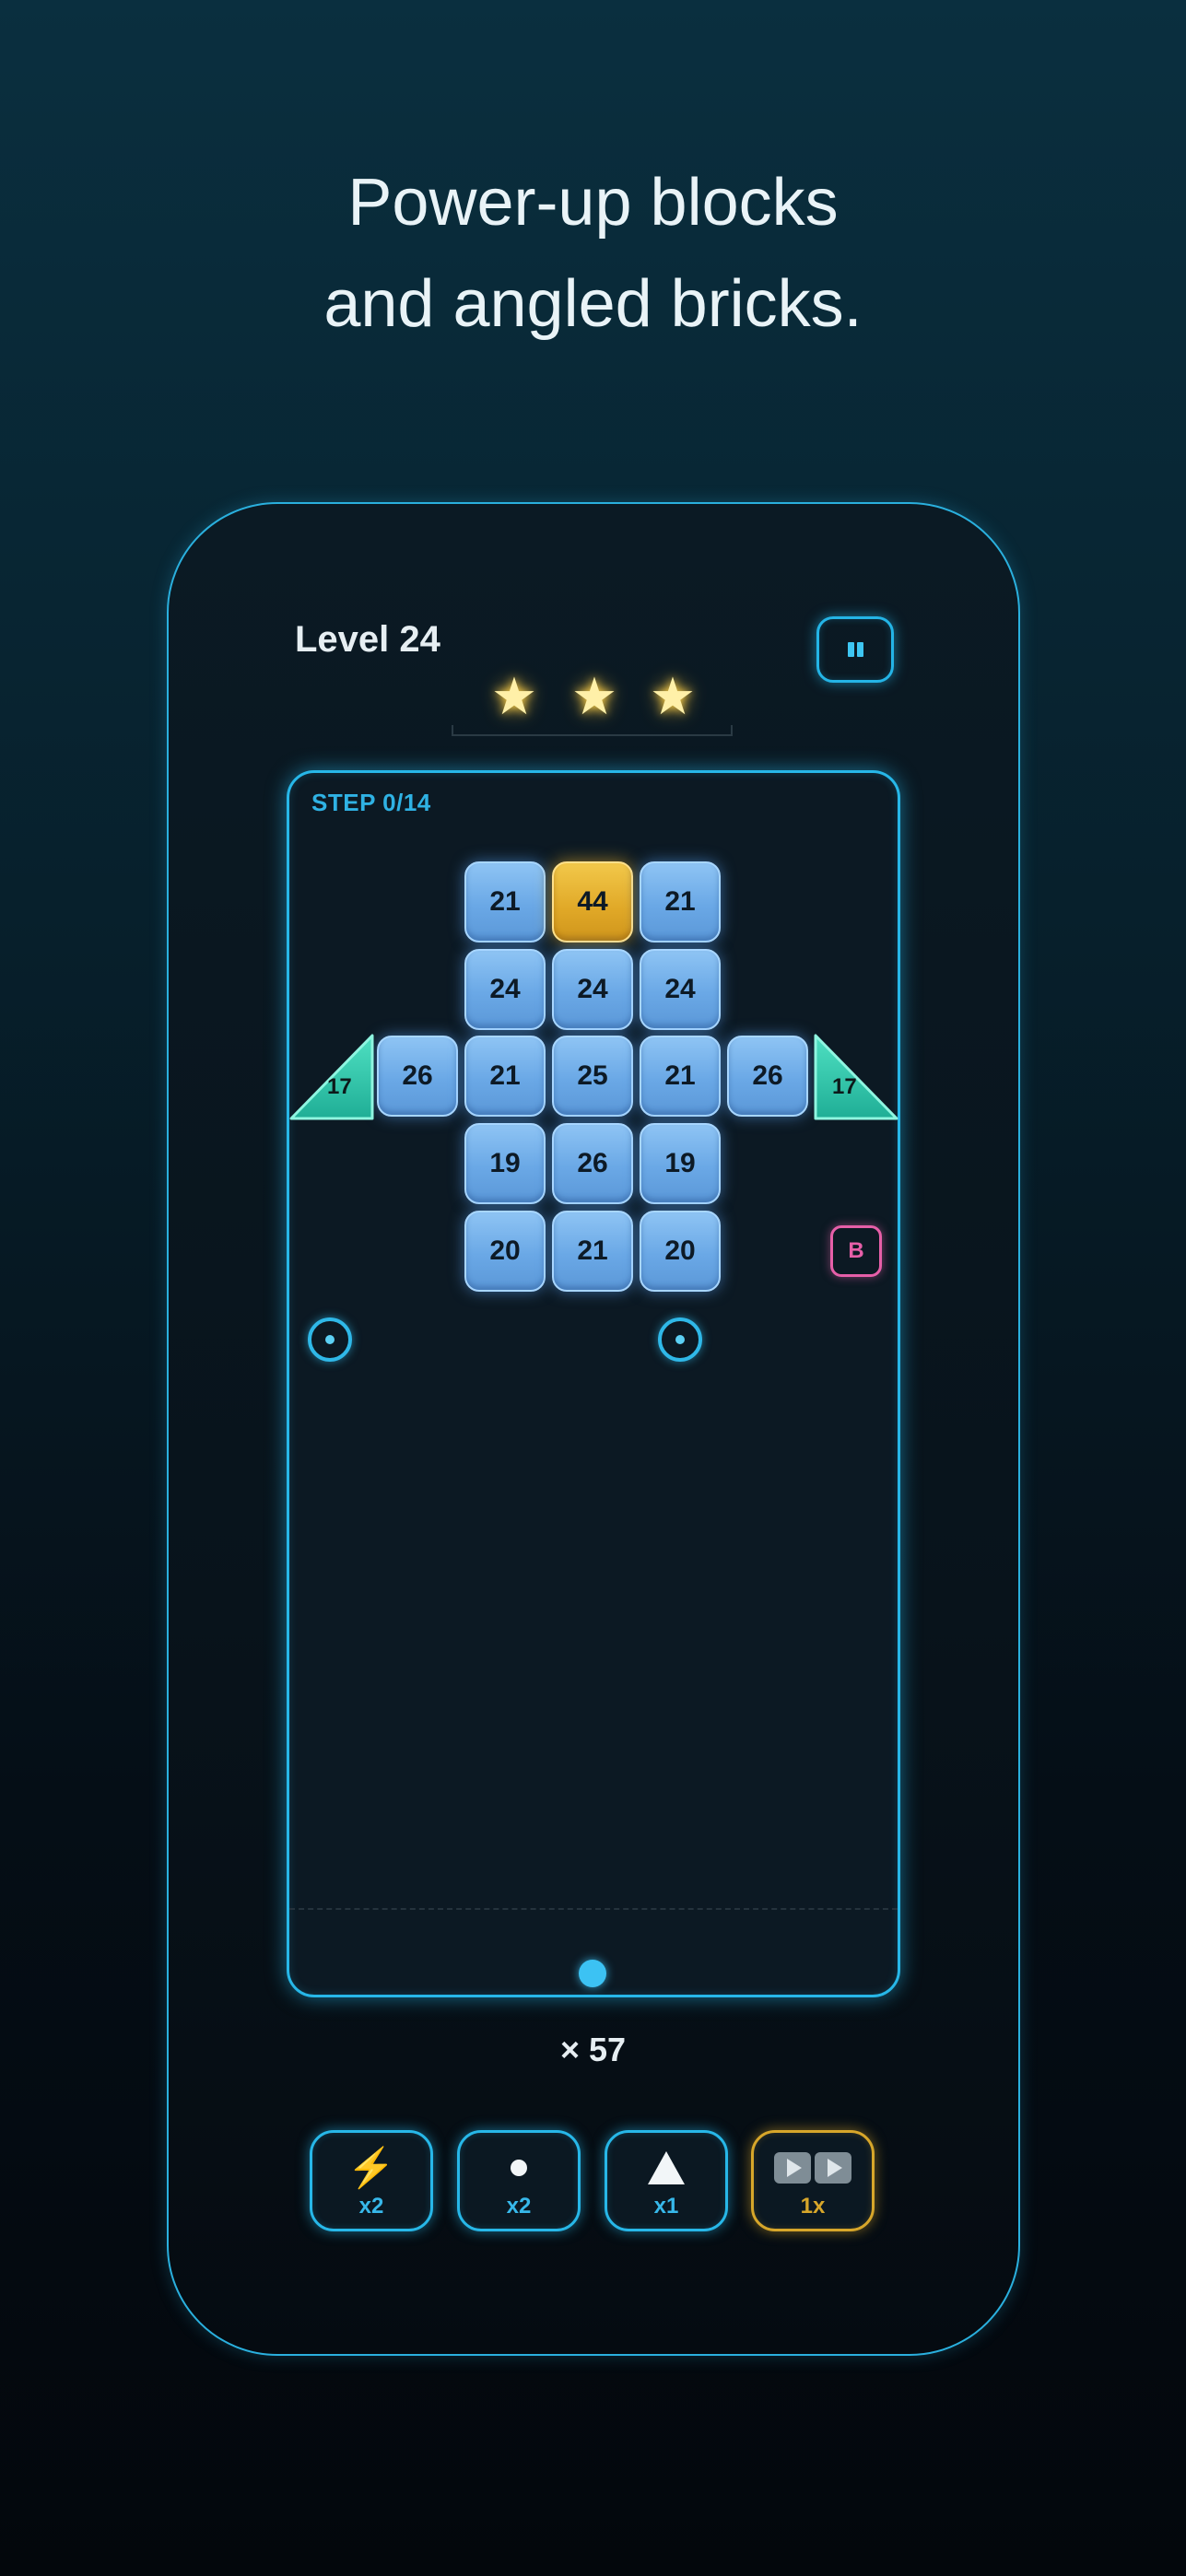 The height and width of the screenshot is (2576, 1186). Describe the element at coordinates (593, 1909) in the screenshot. I see `floor-line` at that location.